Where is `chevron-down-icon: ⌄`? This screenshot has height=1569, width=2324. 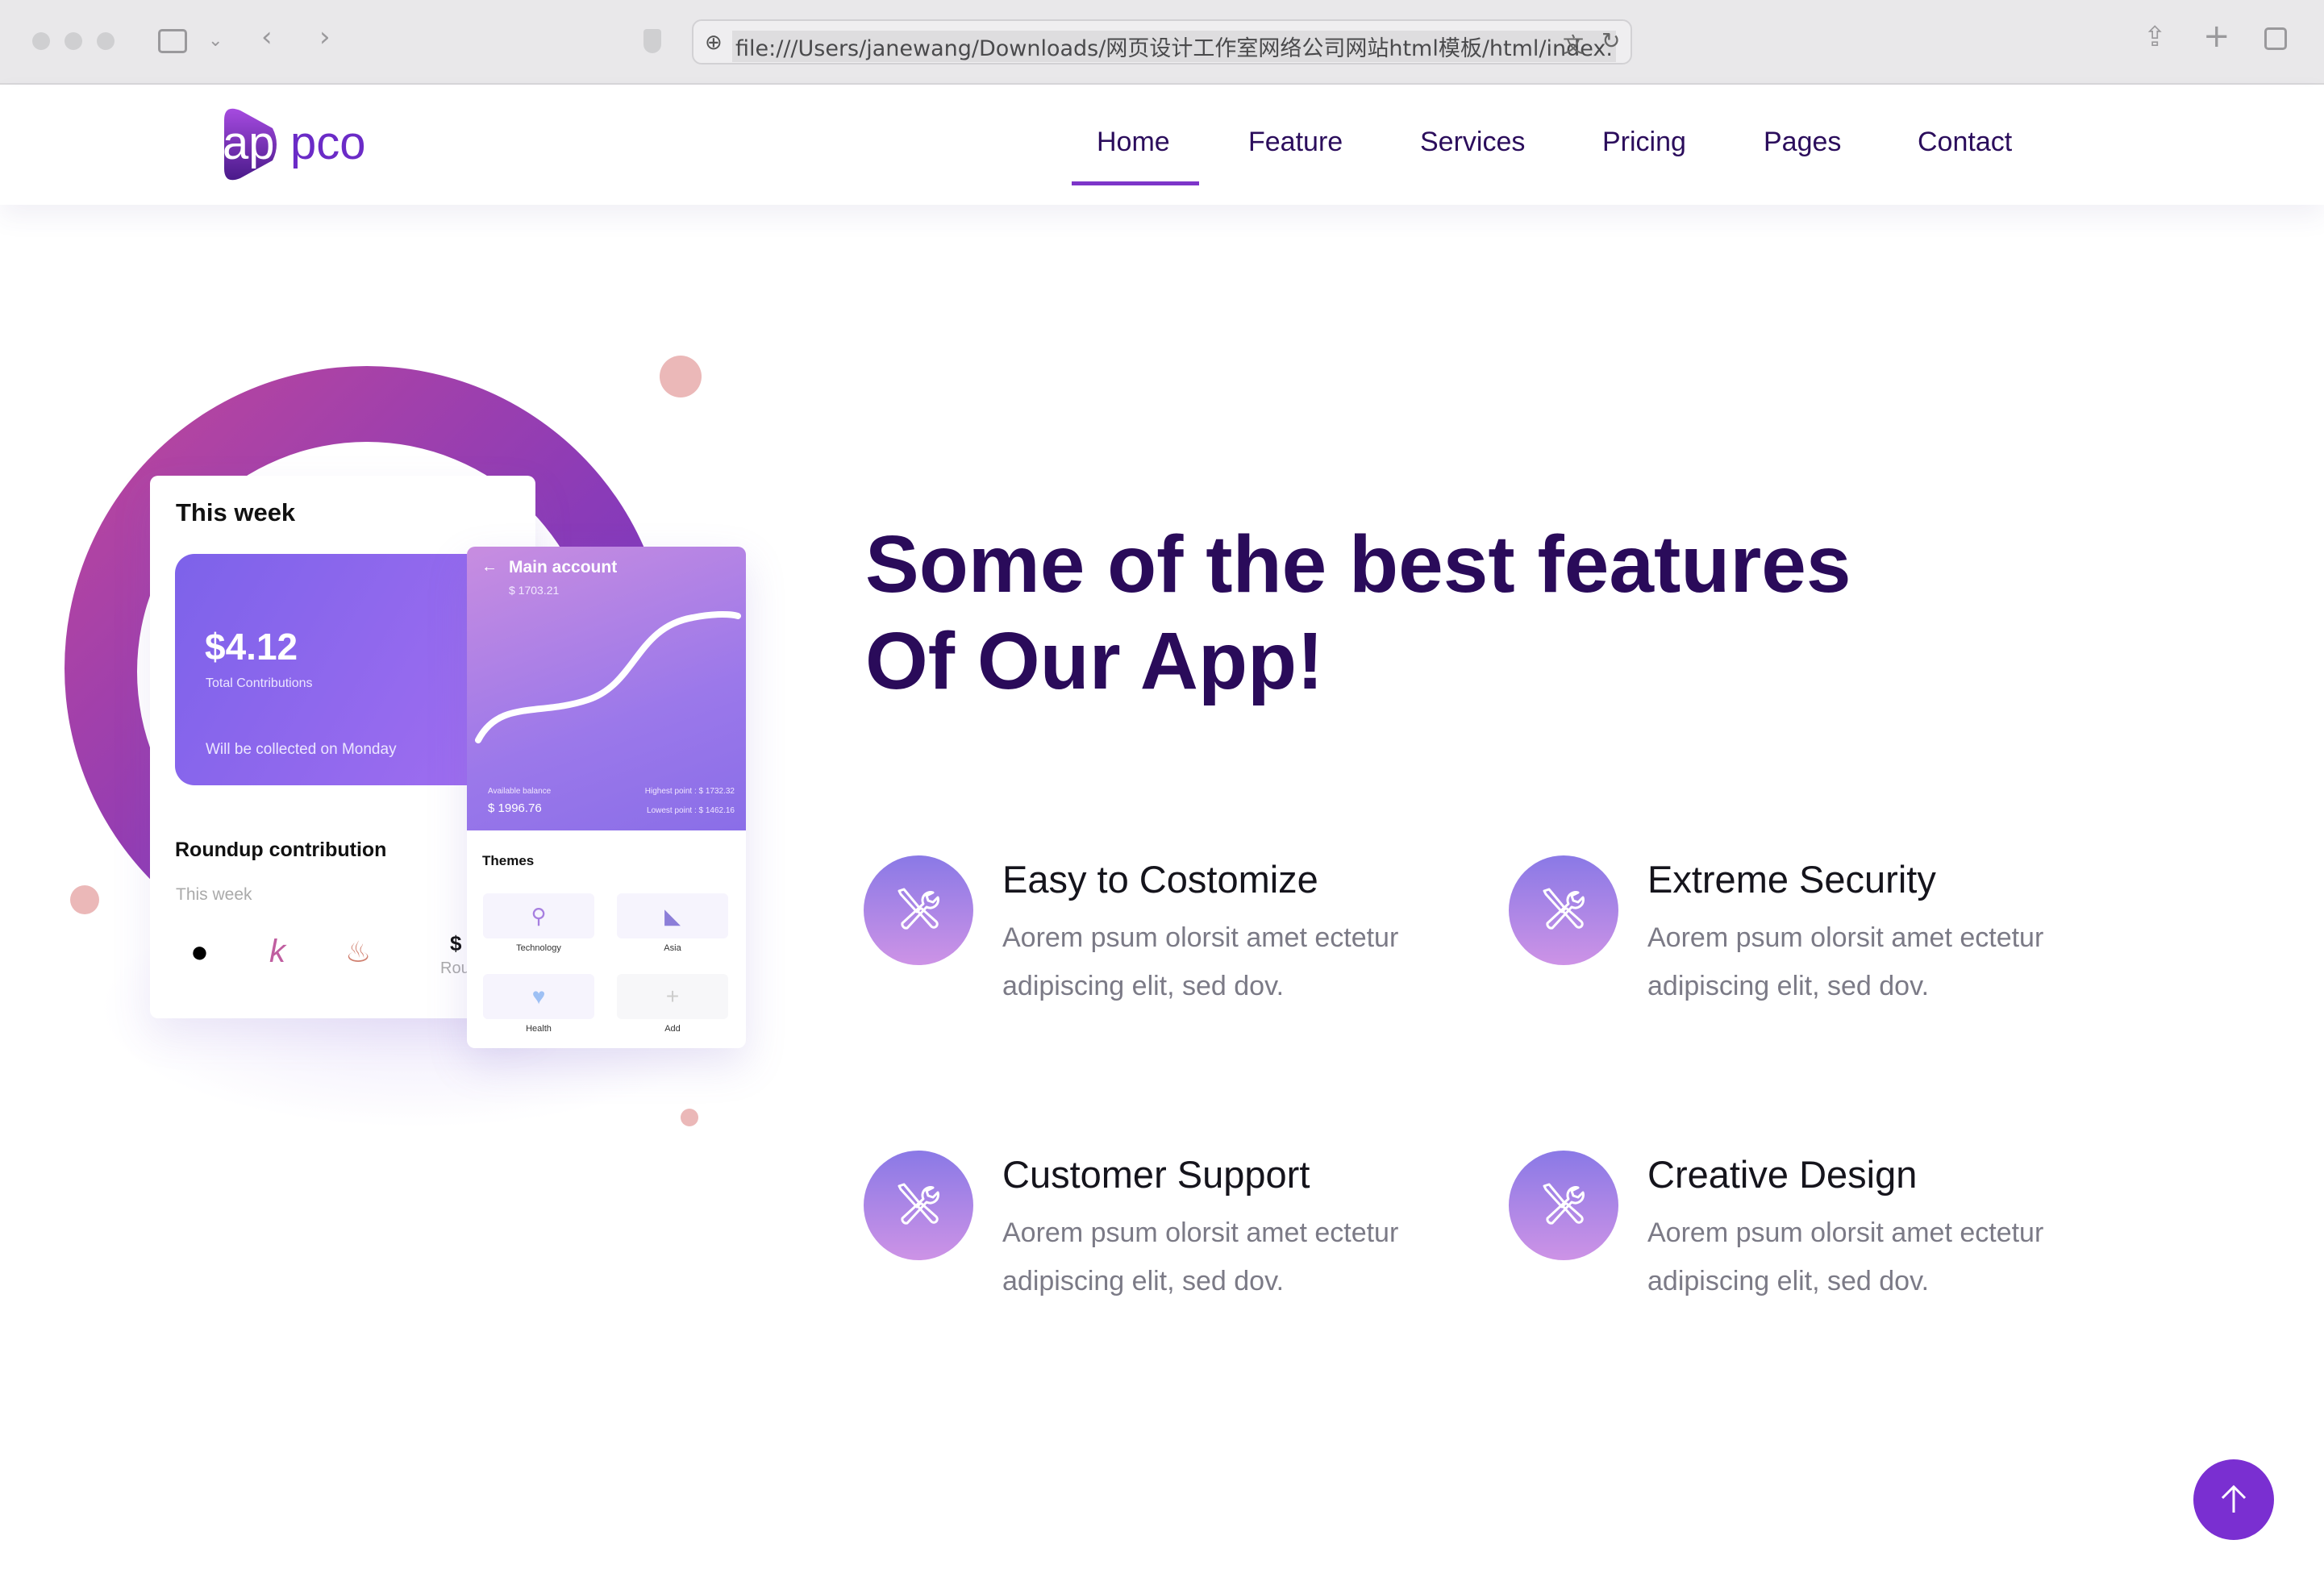 chevron-down-icon: ⌄ is located at coordinates (215, 41).